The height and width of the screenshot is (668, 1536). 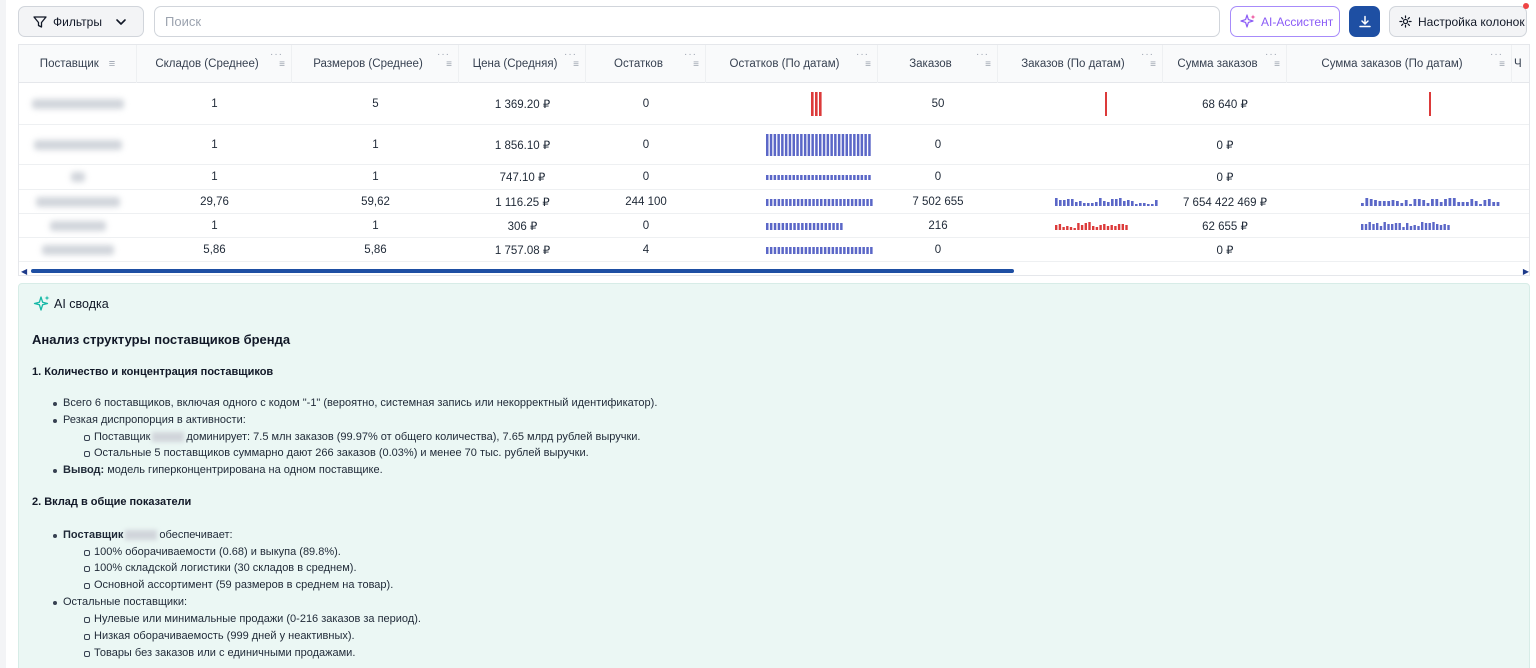 What do you see at coordinates (375, 144) in the screenshot?
I see `sizes-cell: 1` at bounding box center [375, 144].